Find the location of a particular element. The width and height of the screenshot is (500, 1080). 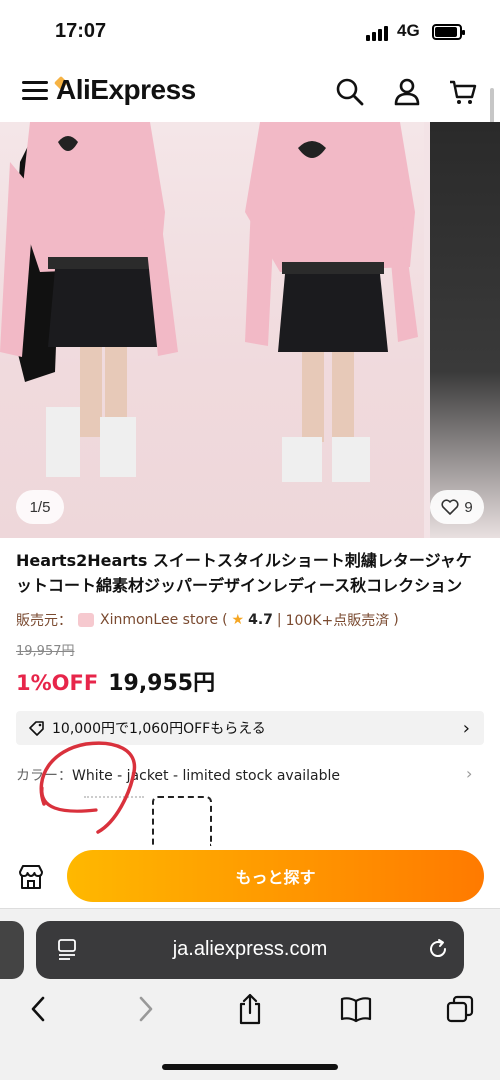

star-icon: ★ is located at coordinates (238, 620).